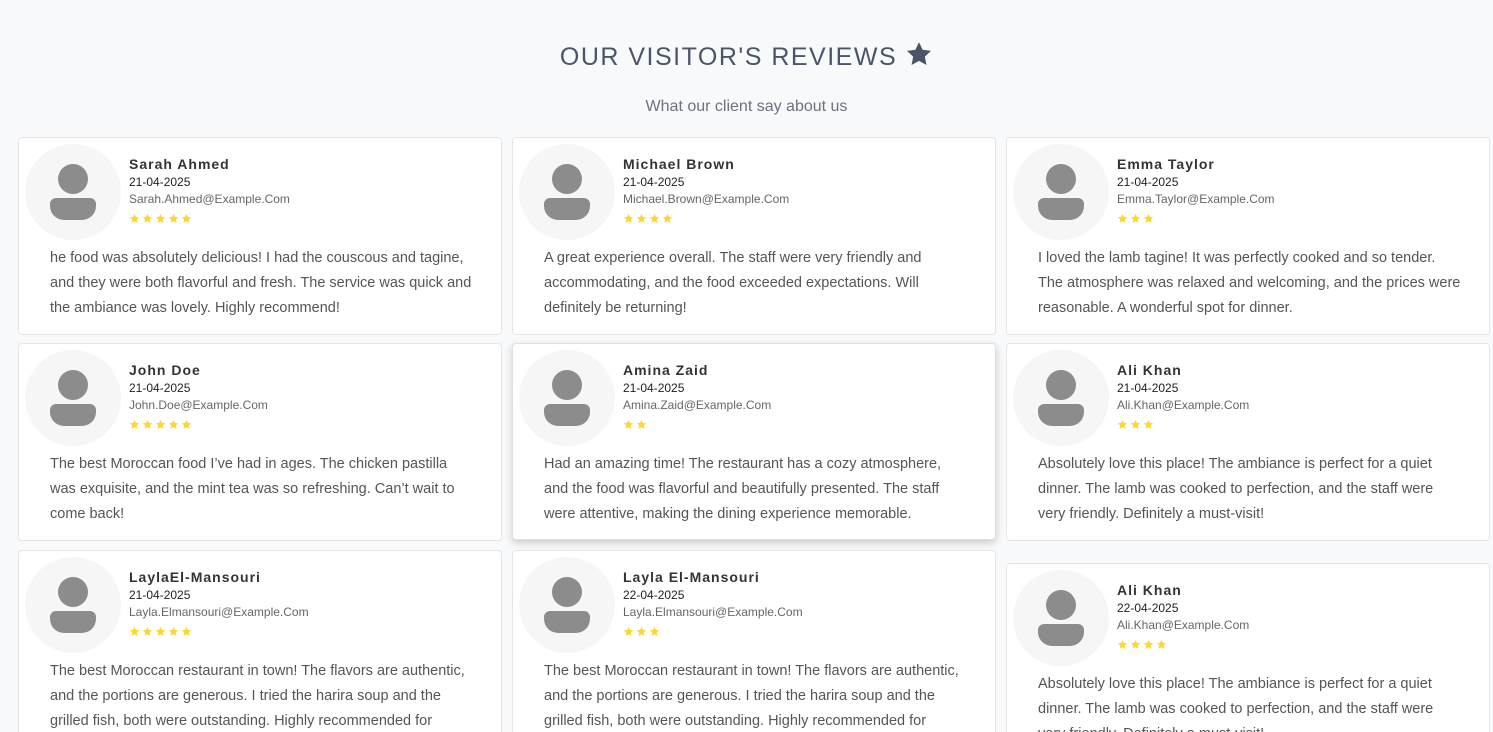 This screenshot has height=732, width=1493. What do you see at coordinates (697, 405) in the screenshot?
I see `reviewer-email: Amina.Zaid@Example.Com` at bounding box center [697, 405].